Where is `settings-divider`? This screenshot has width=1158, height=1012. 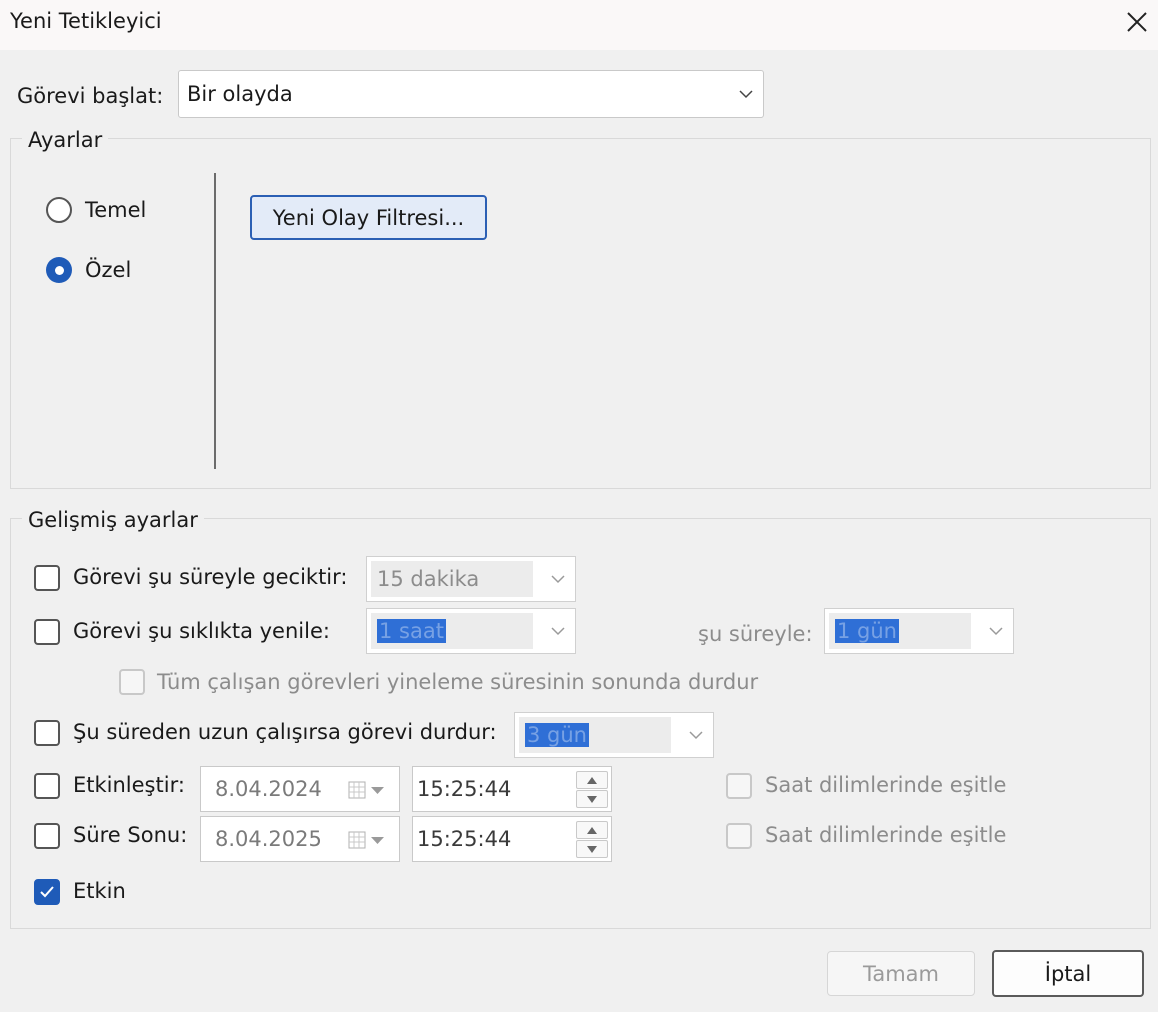
settings-divider is located at coordinates (215, 321).